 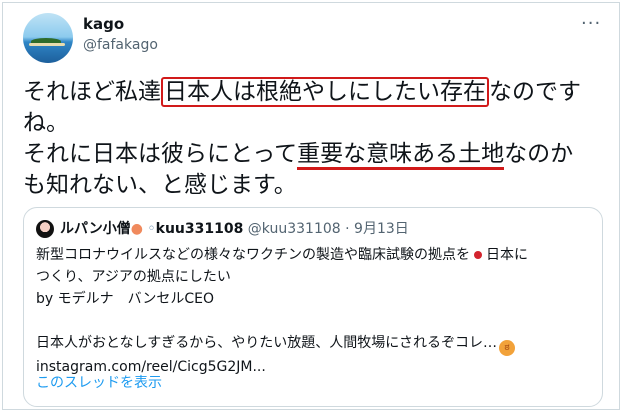 I want to click on quote-line-1a: 新型コロナウイルスなどの様々なワクチンの製造や臨床試験の拠点を, so click(x=253, y=255).